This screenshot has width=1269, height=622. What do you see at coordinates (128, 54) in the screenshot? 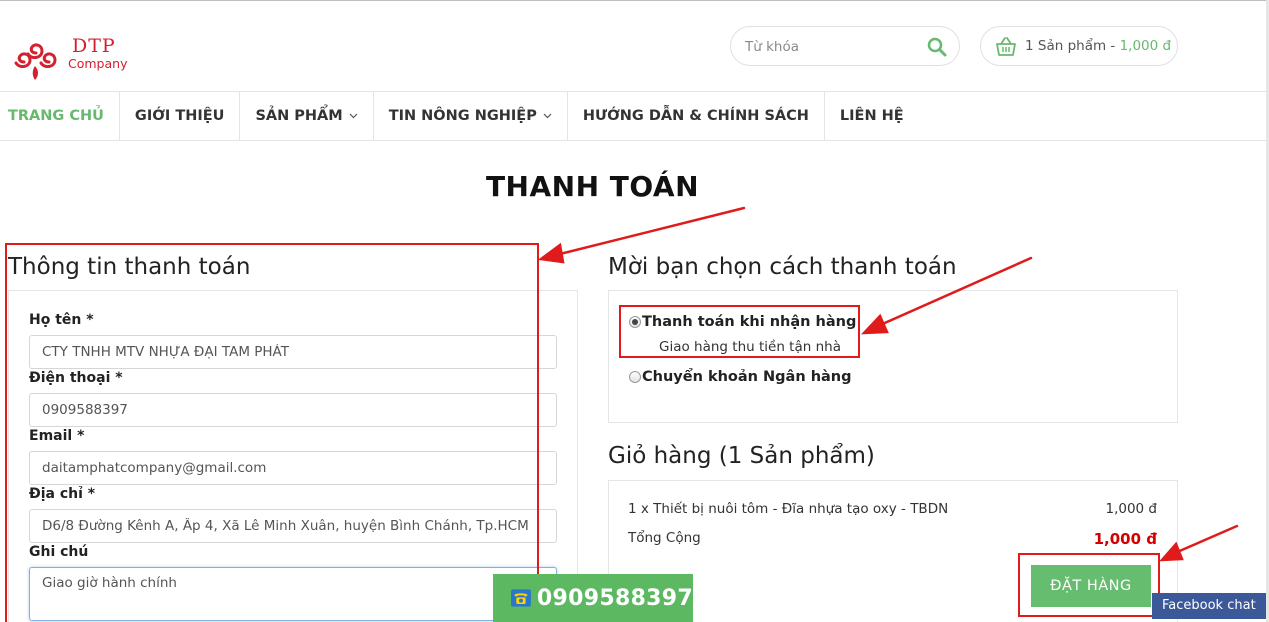
I see `site-logo: DTP Company` at bounding box center [128, 54].